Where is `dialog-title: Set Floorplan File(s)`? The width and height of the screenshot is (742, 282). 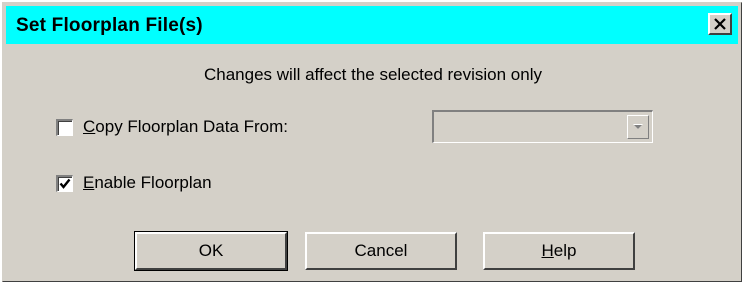 dialog-title: Set Floorplan File(s) is located at coordinates (109, 25).